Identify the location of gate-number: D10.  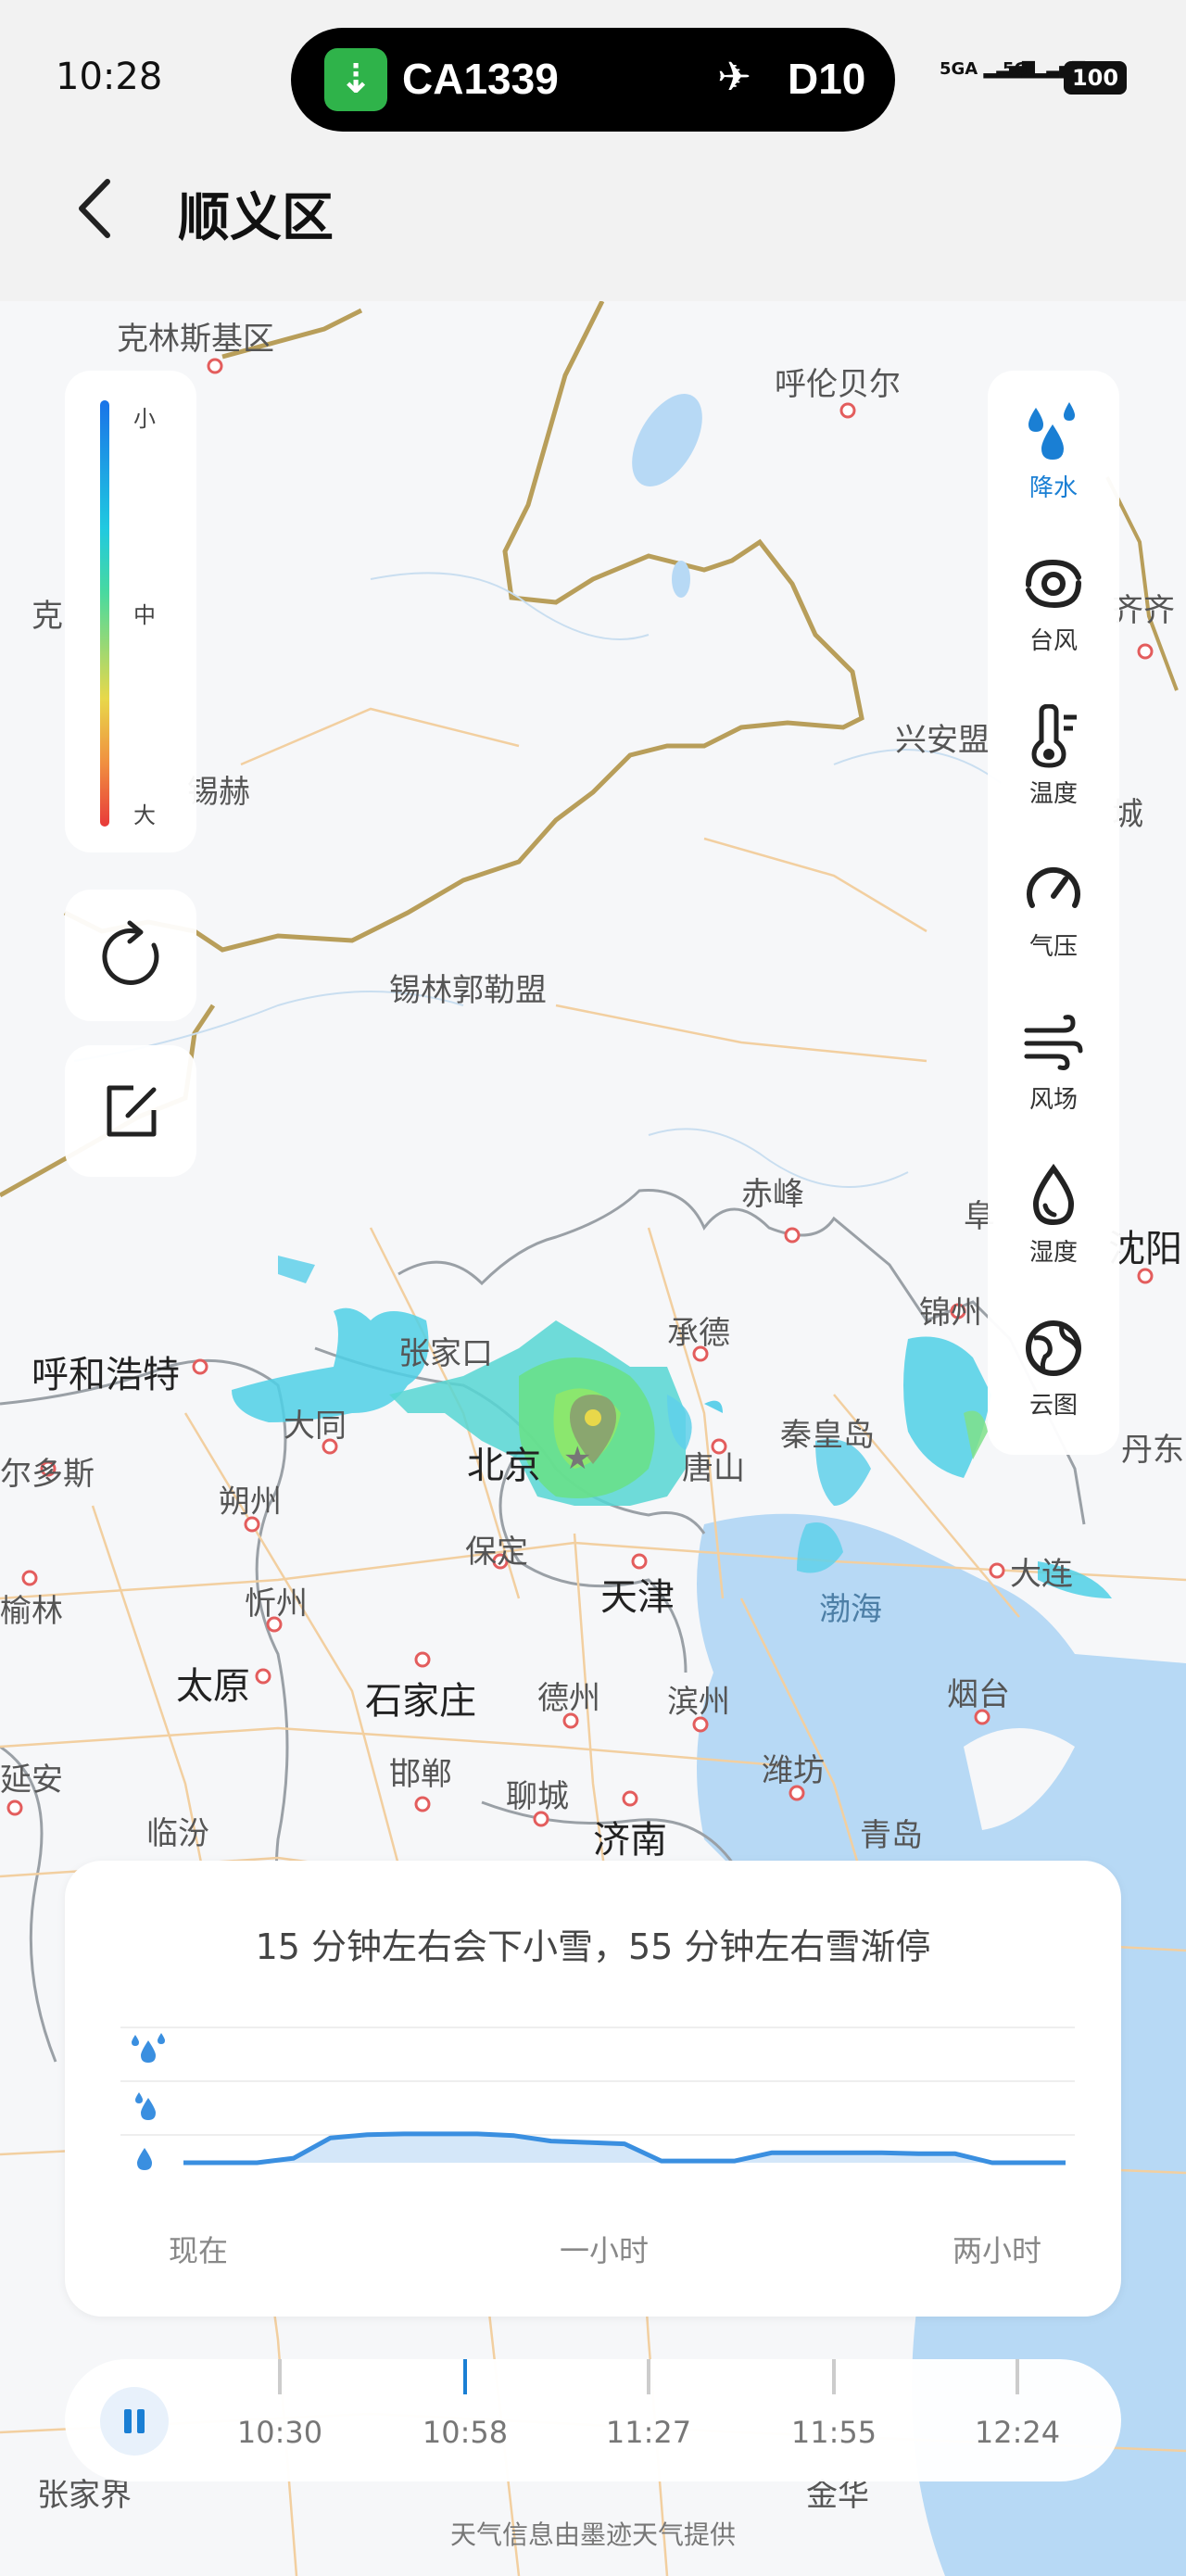
(827, 79).